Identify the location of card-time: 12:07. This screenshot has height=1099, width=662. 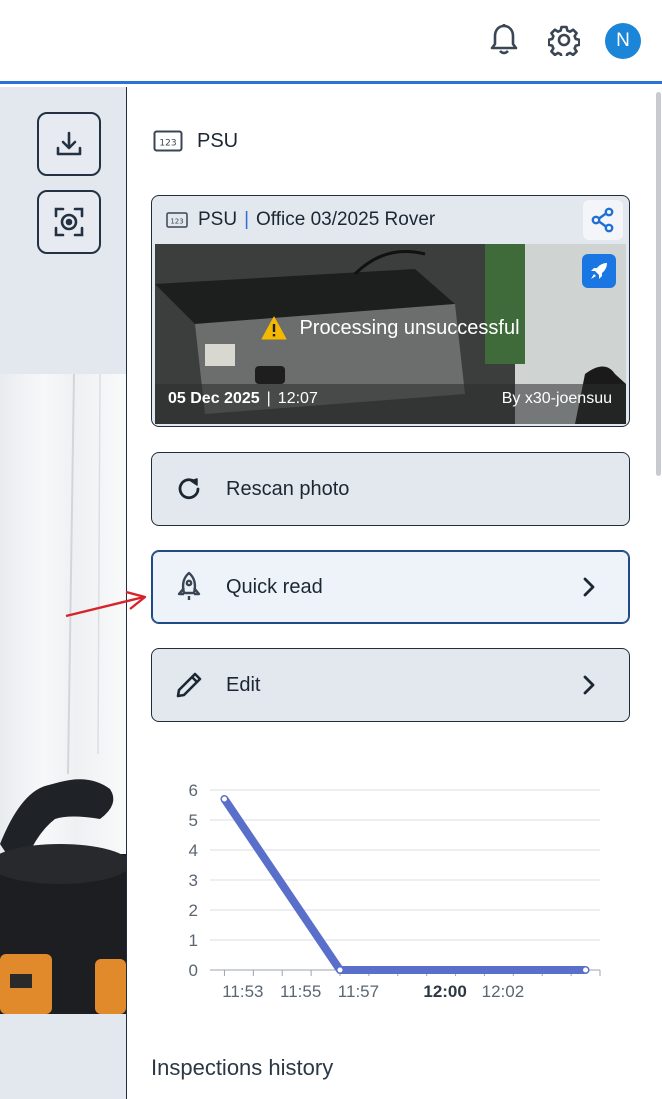
(297, 398).